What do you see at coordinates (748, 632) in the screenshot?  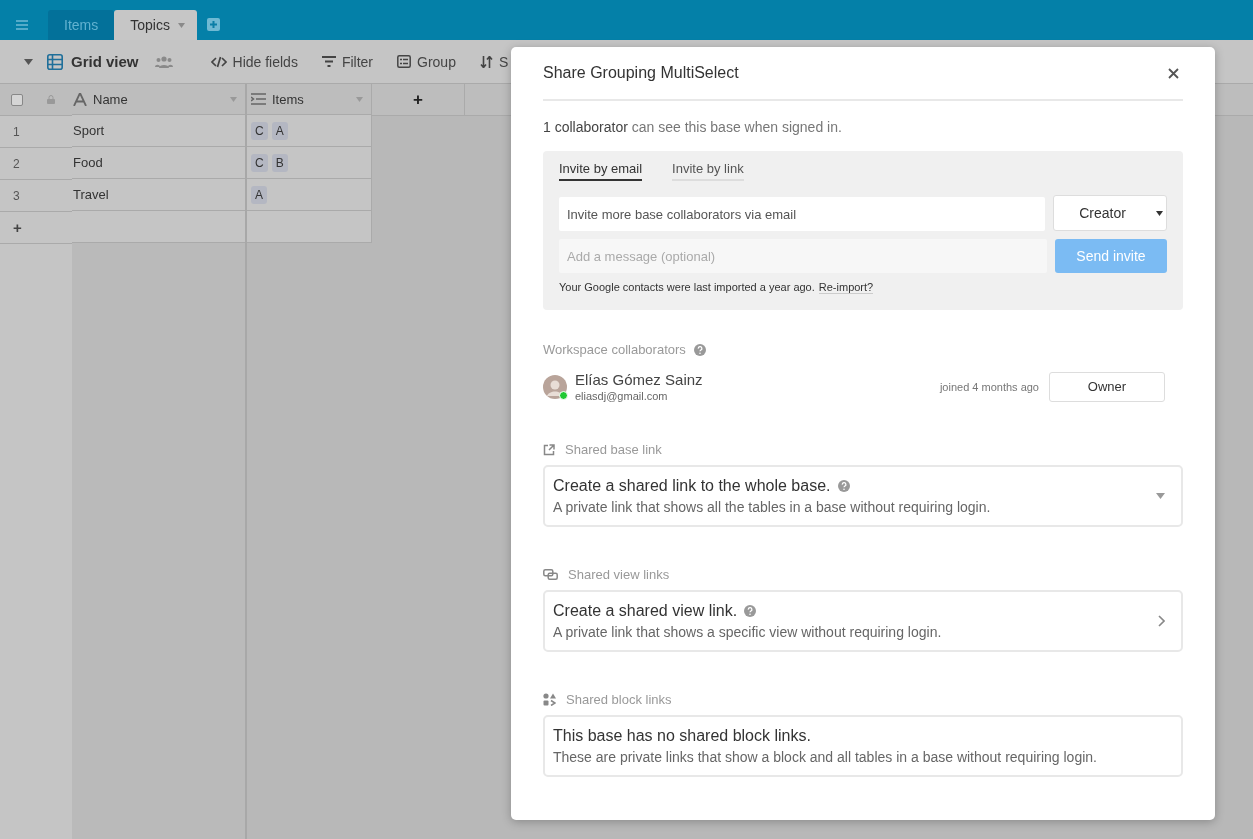 I see `card-description: A private link that shows a specific view without requiring login.` at bounding box center [748, 632].